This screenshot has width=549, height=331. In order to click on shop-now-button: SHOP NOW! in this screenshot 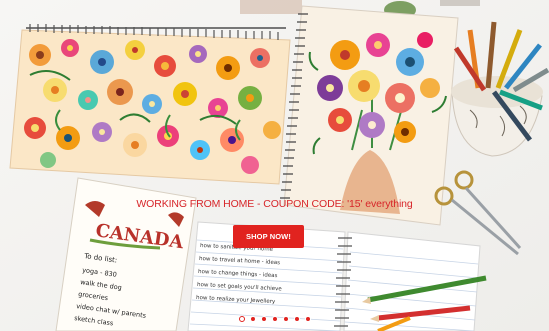, I will do `click(268, 236)`.